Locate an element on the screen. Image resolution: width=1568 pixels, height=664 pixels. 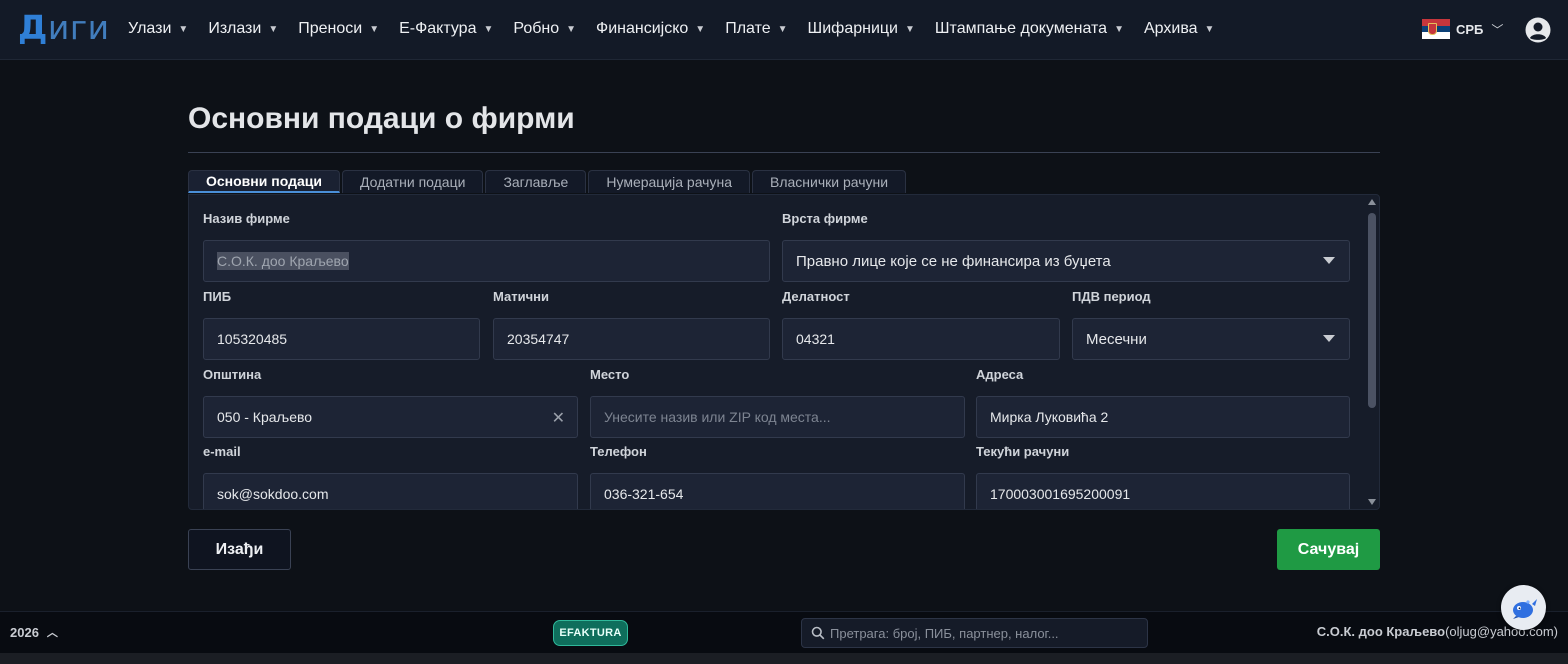
current-accounts-value: 170003001695200091 is located at coordinates (1060, 494).